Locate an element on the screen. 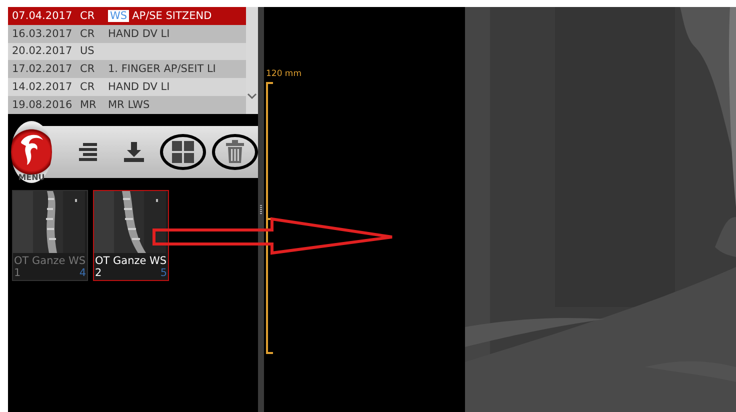 This screenshot has width=736, height=412. study-description: MR LWS is located at coordinates (129, 104).